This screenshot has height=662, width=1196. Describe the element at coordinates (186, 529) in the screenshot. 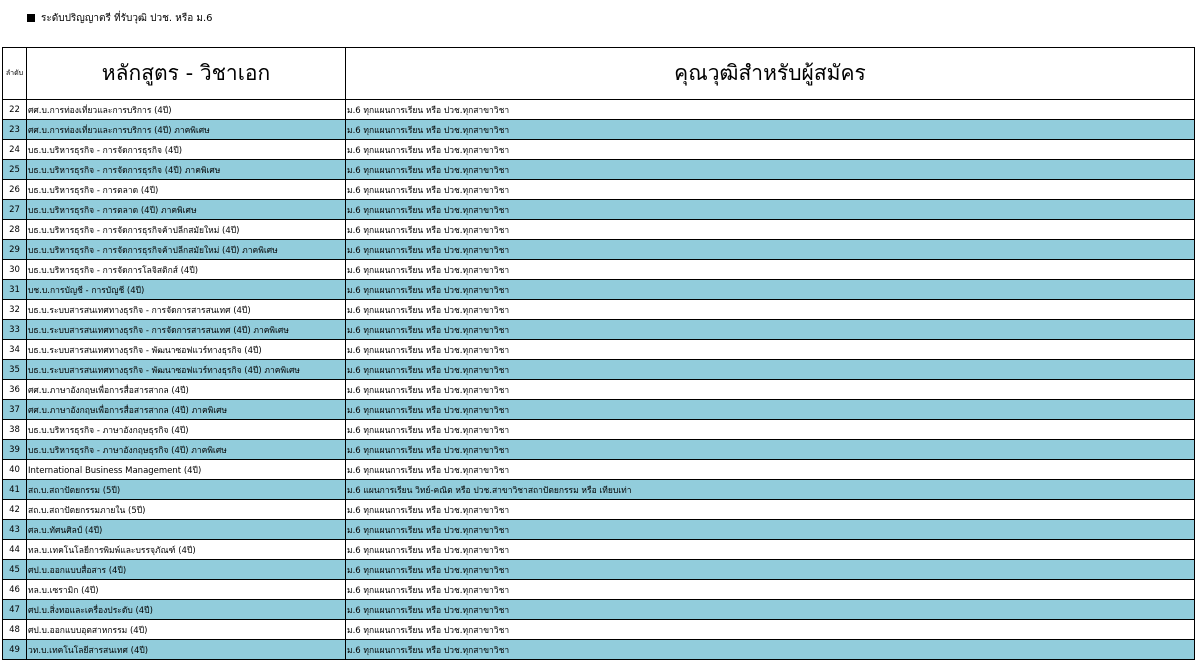

I see `row-course: ศล.บ.ทัศนศิลป์ (4ปี)` at that location.